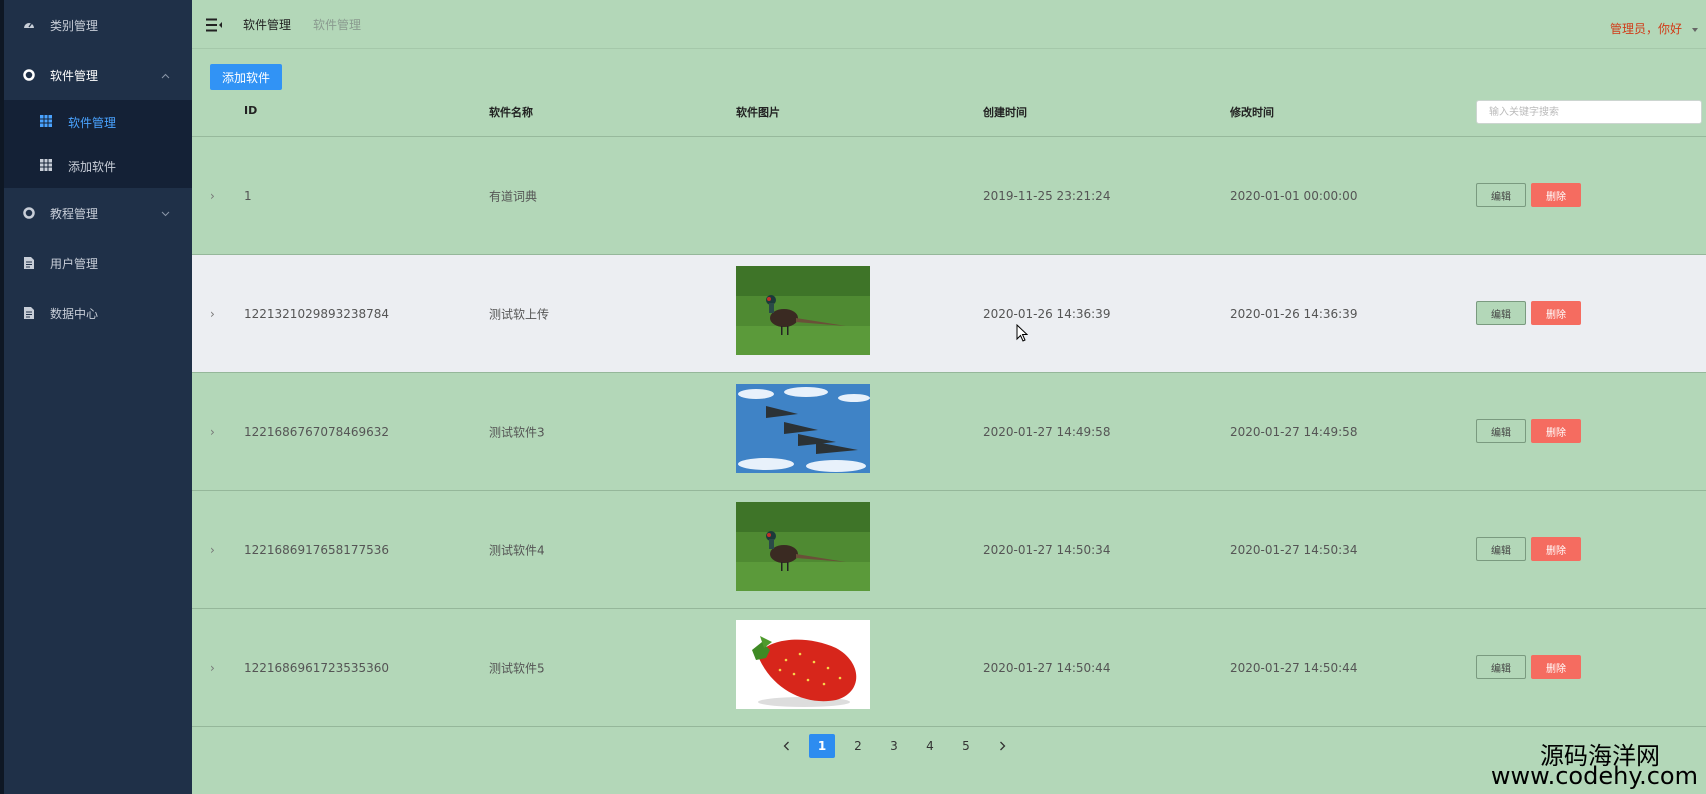 This screenshot has width=1706, height=794. What do you see at coordinates (317, 431) in the screenshot?
I see `cell-id: 1221686767078469632` at bounding box center [317, 431].